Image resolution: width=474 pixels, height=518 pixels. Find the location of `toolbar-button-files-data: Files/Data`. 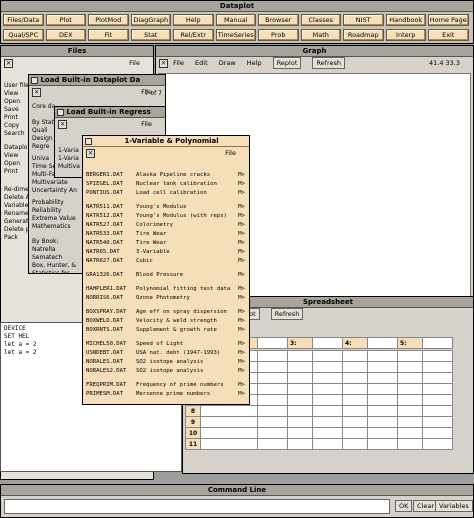

toolbar-button-files-data: Files/Data is located at coordinates (23, 20).